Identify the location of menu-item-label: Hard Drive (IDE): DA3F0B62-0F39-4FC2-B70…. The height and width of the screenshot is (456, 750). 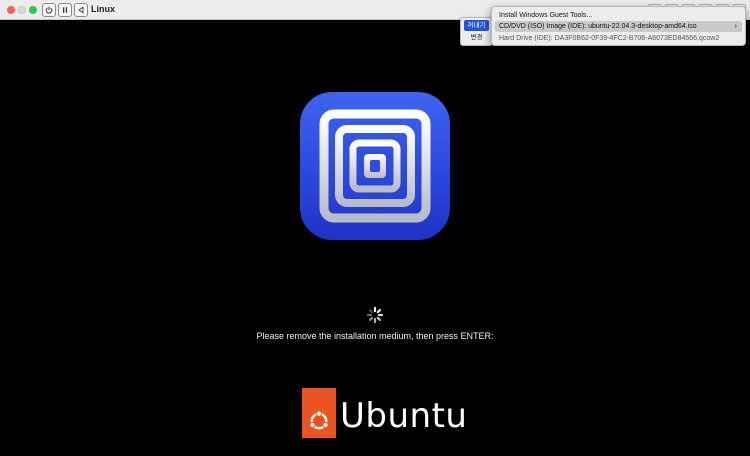
(609, 38).